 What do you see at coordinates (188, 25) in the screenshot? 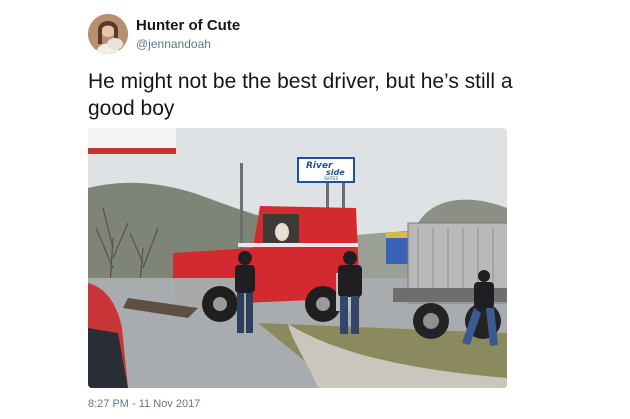
I see `author-display-name: Hunter of Cute` at bounding box center [188, 25].